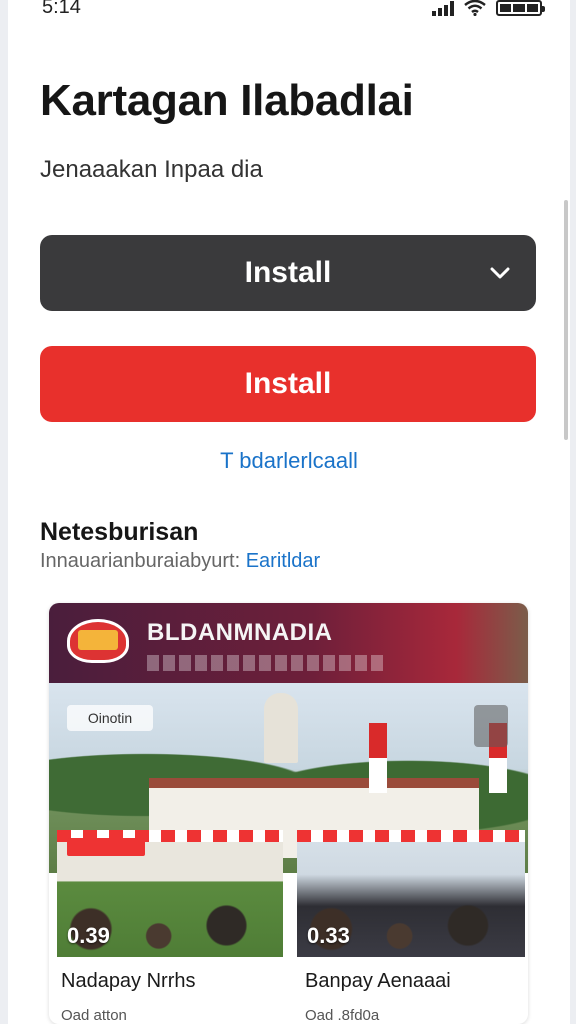  Describe the element at coordinates (283, 561) in the screenshot. I see `section-subtitle-link: Earitldar` at that location.